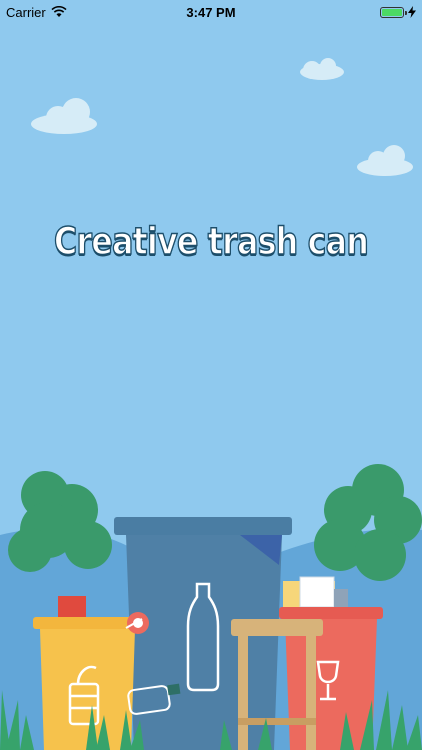 Image resolution: width=422 pixels, height=750 pixels. What do you see at coordinates (59, 11) in the screenshot?
I see `wifi-icon` at bounding box center [59, 11].